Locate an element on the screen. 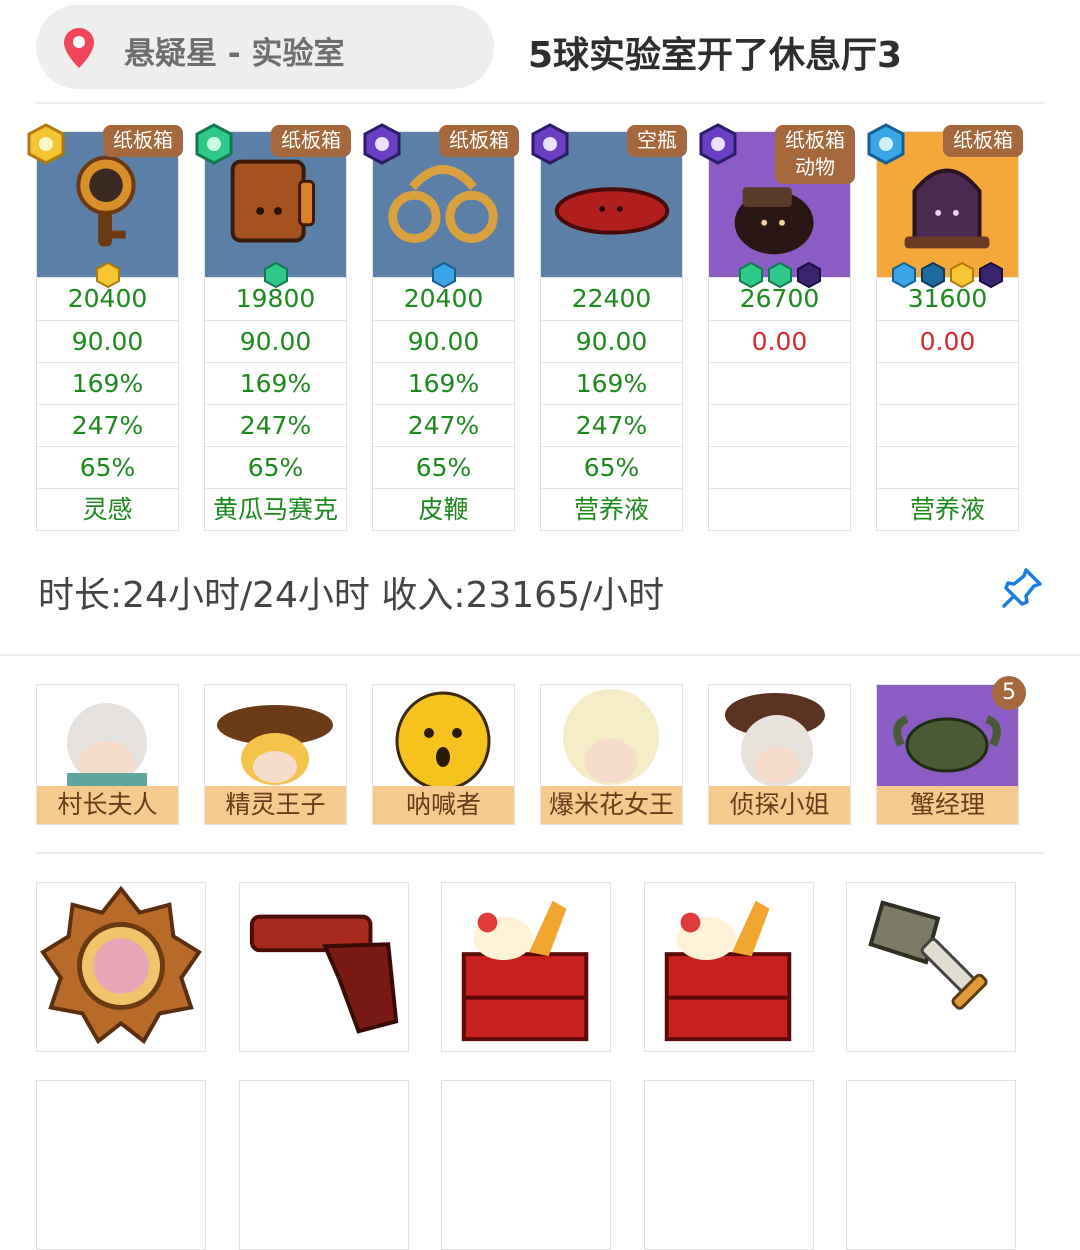 This screenshot has height=1250, width=1080. machine-stats: 22400 90.00 169% 247% 65% 营养液 is located at coordinates (611, 404).